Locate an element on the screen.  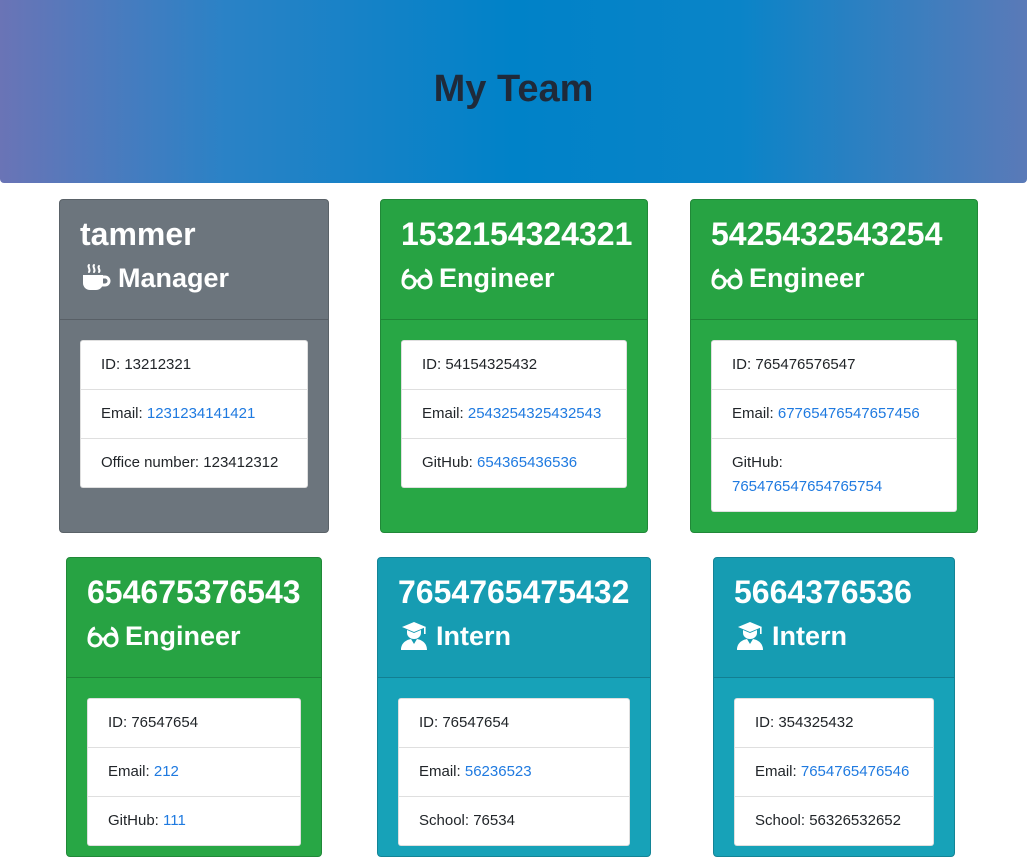
school-value: 56326532652 is located at coordinates (855, 820).